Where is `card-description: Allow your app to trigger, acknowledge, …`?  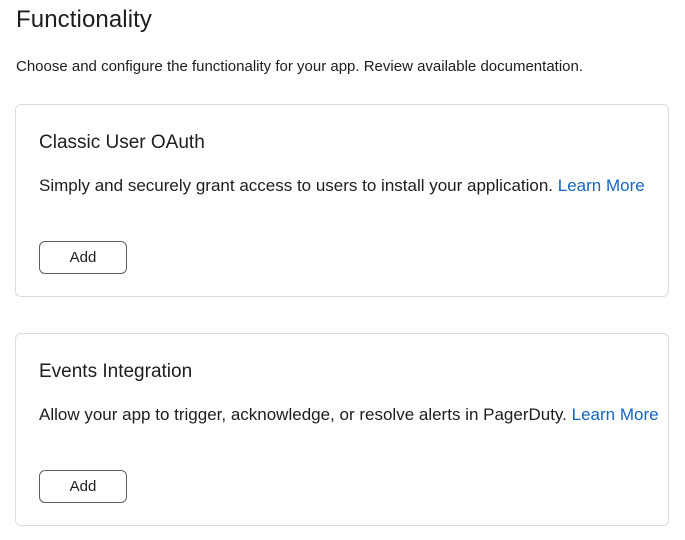 card-description: Allow your app to trigger, acknowledge, … is located at coordinates (349, 414).